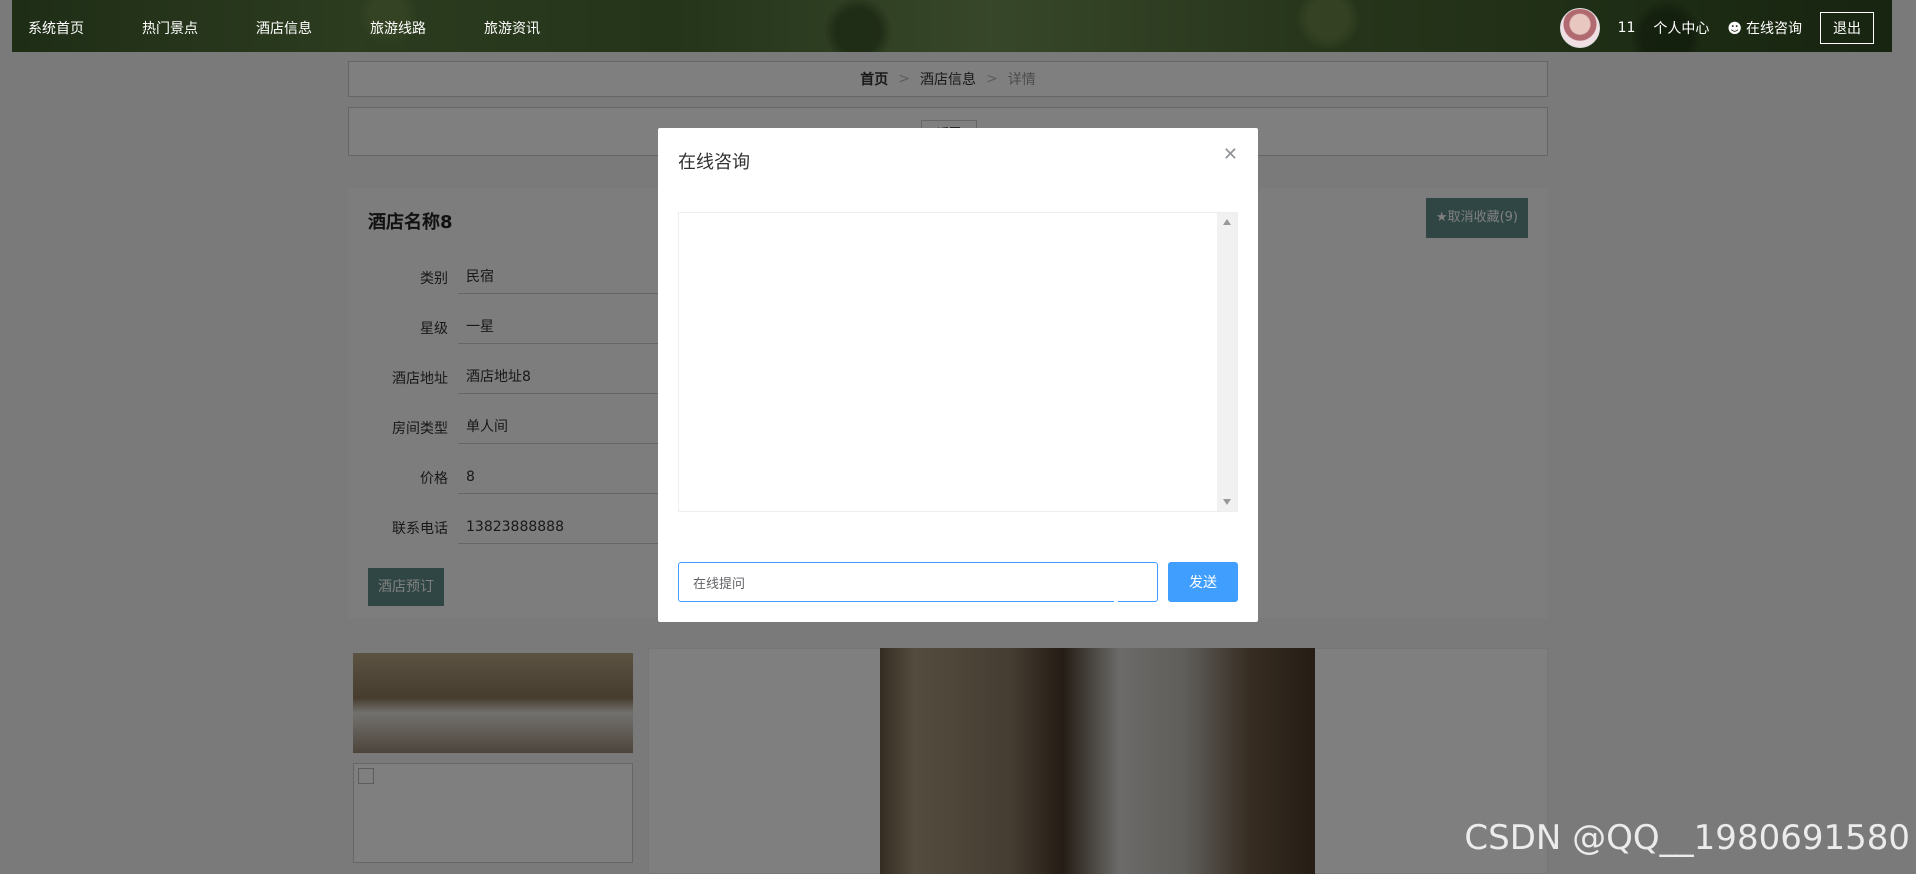  What do you see at coordinates (1734, 29) in the screenshot?
I see `user-icon: ☻` at bounding box center [1734, 29].